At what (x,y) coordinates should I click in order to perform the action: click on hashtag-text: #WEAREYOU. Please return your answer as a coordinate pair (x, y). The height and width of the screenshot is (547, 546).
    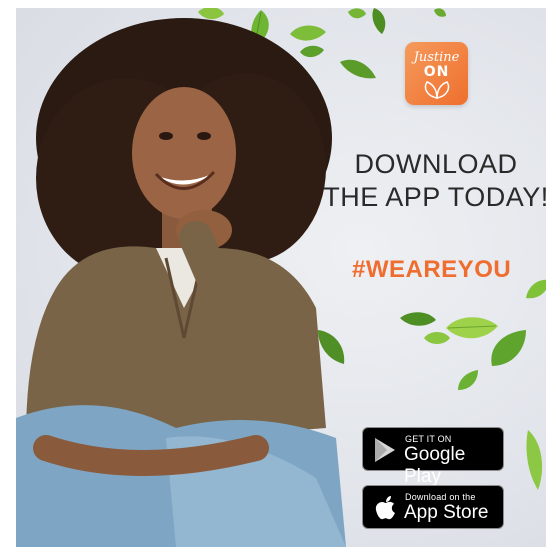
    Looking at the image, I should click on (432, 269).